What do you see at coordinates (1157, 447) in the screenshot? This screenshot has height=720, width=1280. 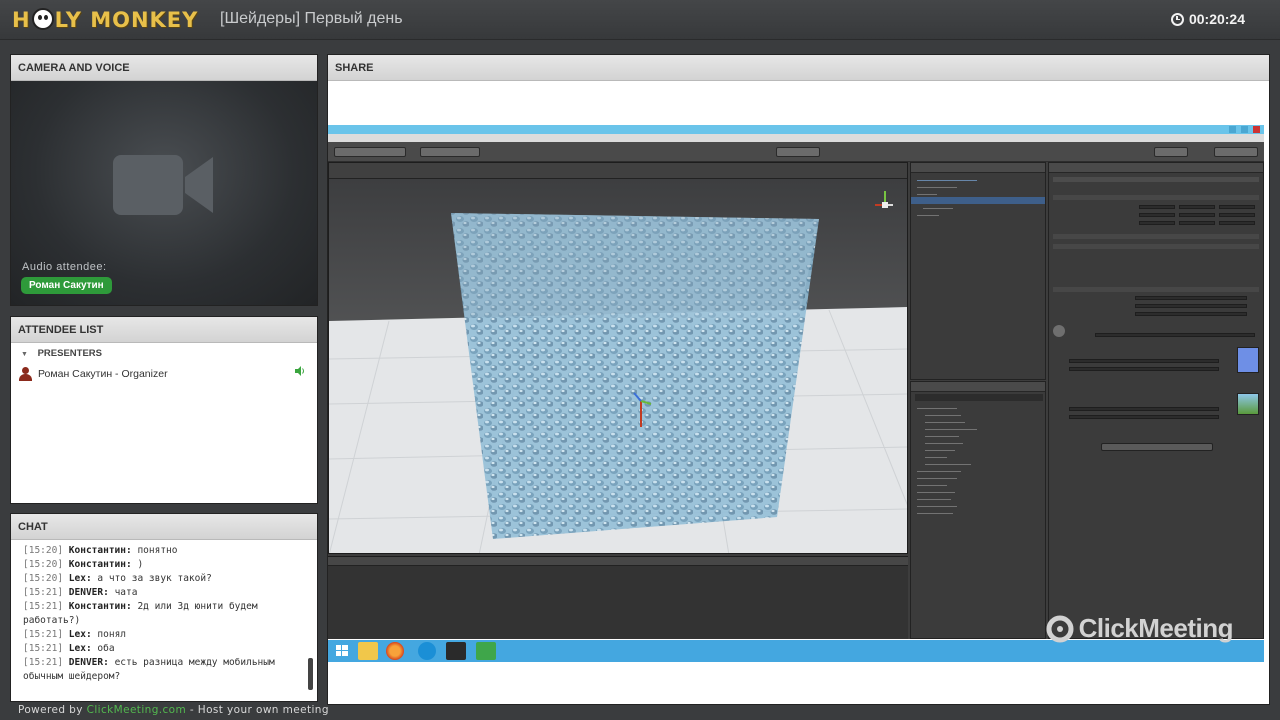 I see `add-component-button` at bounding box center [1157, 447].